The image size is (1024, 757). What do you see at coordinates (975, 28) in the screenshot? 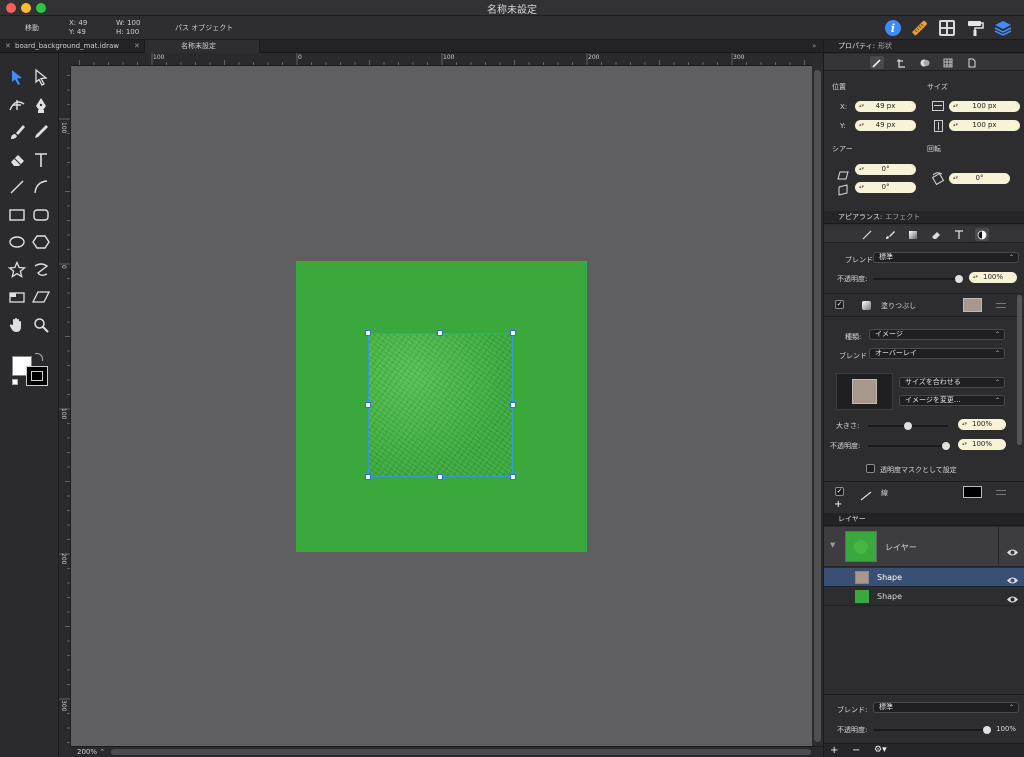
I see `paint-roller-icon` at bounding box center [975, 28].